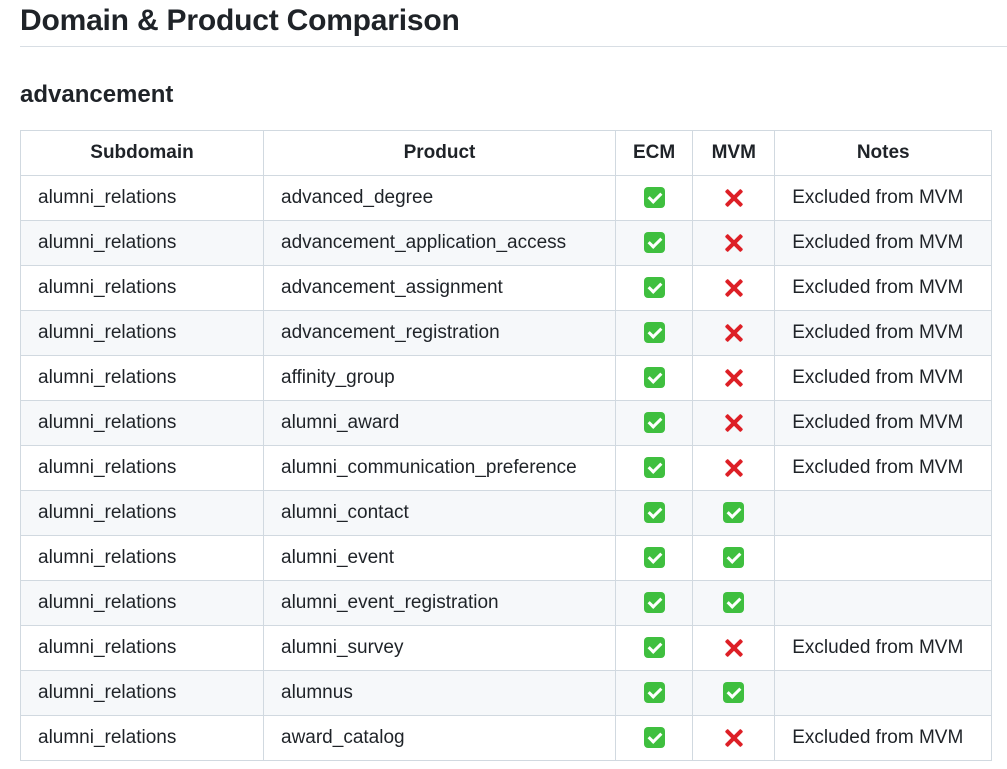 The height and width of the screenshot is (769, 1007). What do you see at coordinates (439, 288) in the screenshot?
I see `cell-product: advancement_assignment` at bounding box center [439, 288].